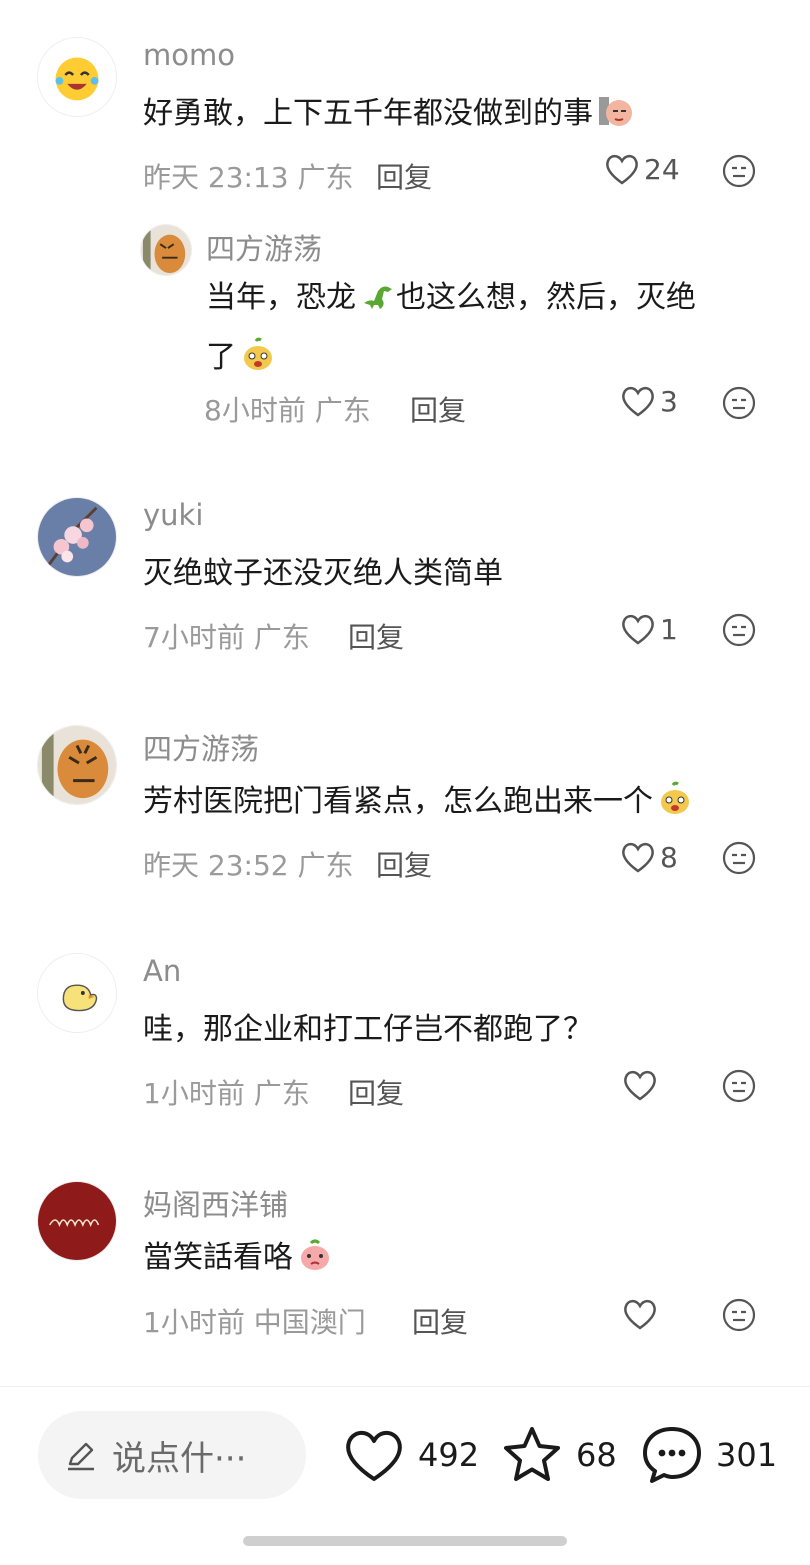 This screenshot has height=1565, width=810. Describe the element at coordinates (378, 297) in the screenshot. I see `dinosaur-emoji-icon` at that location.